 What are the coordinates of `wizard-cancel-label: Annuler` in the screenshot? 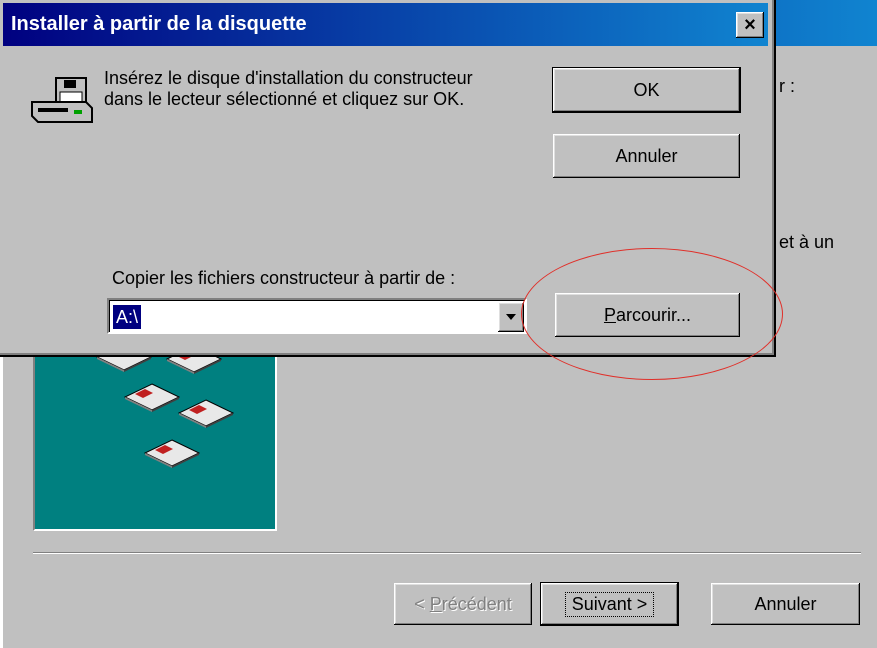 It's located at (785, 603).